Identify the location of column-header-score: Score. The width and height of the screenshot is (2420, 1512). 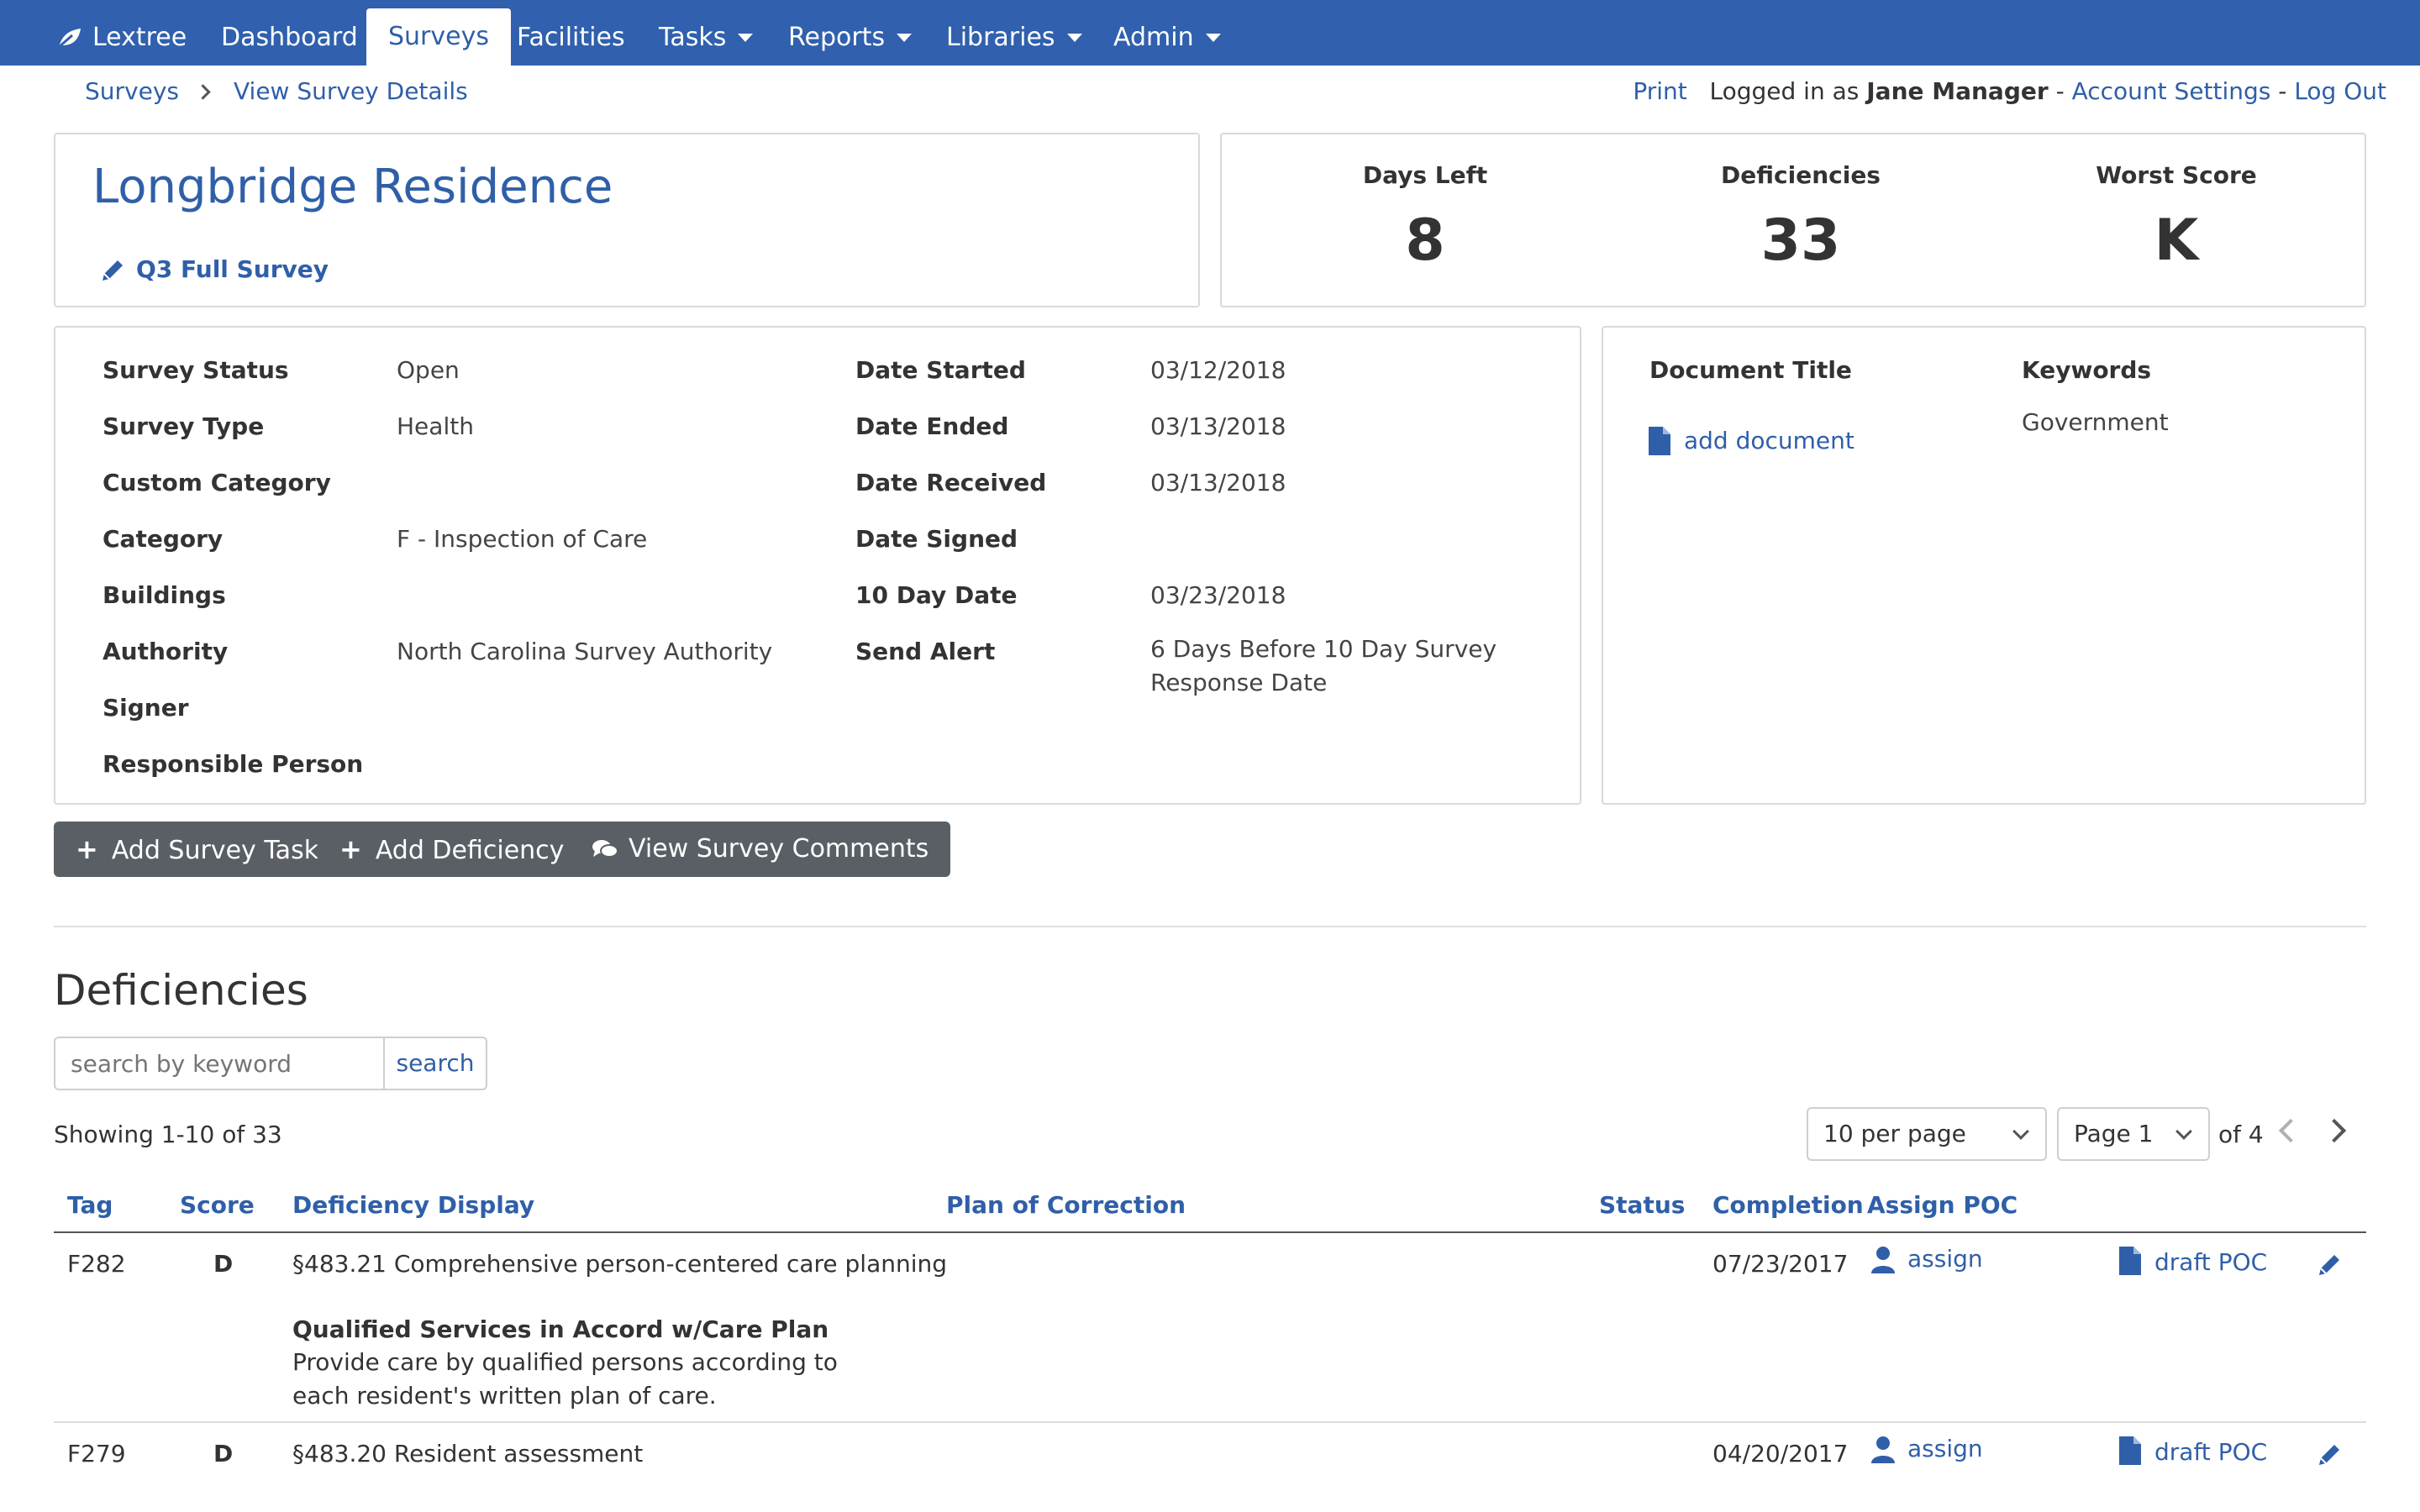
(218, 1205).